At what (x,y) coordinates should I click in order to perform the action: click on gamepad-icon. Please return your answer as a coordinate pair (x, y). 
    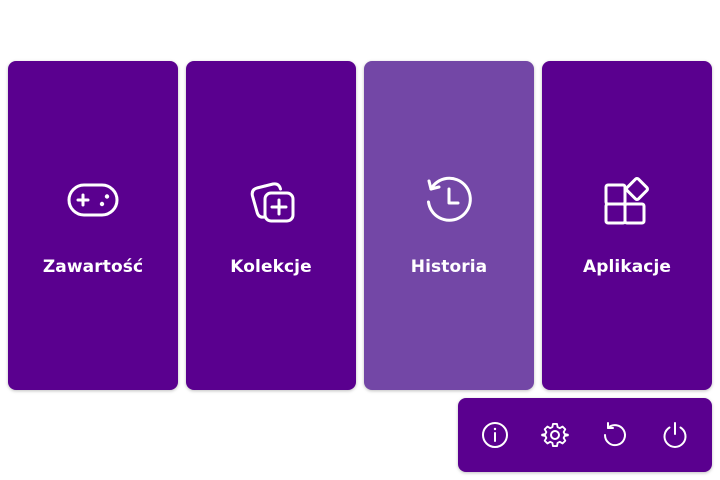
    Looking at the image, I should click on (93, 201).